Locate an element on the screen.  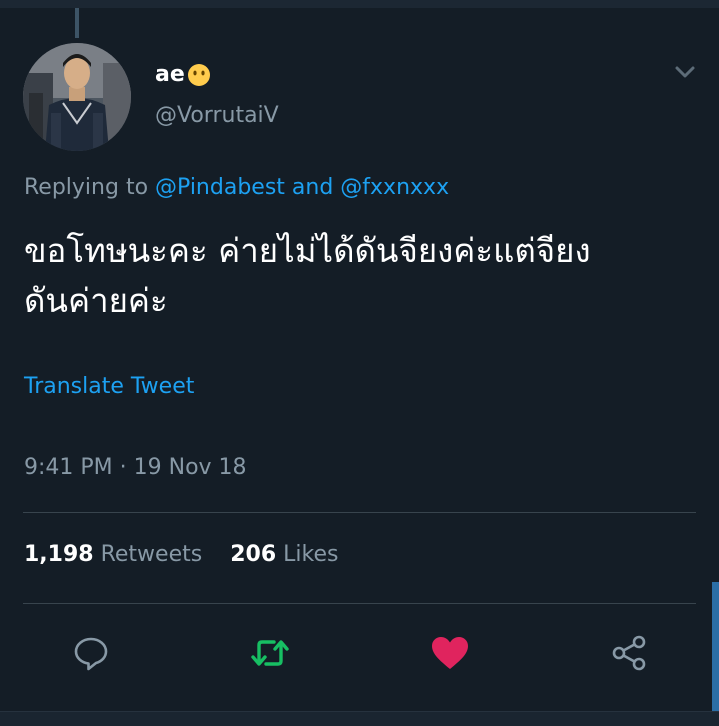
retweet-icon is located at coordinates (270, 653).